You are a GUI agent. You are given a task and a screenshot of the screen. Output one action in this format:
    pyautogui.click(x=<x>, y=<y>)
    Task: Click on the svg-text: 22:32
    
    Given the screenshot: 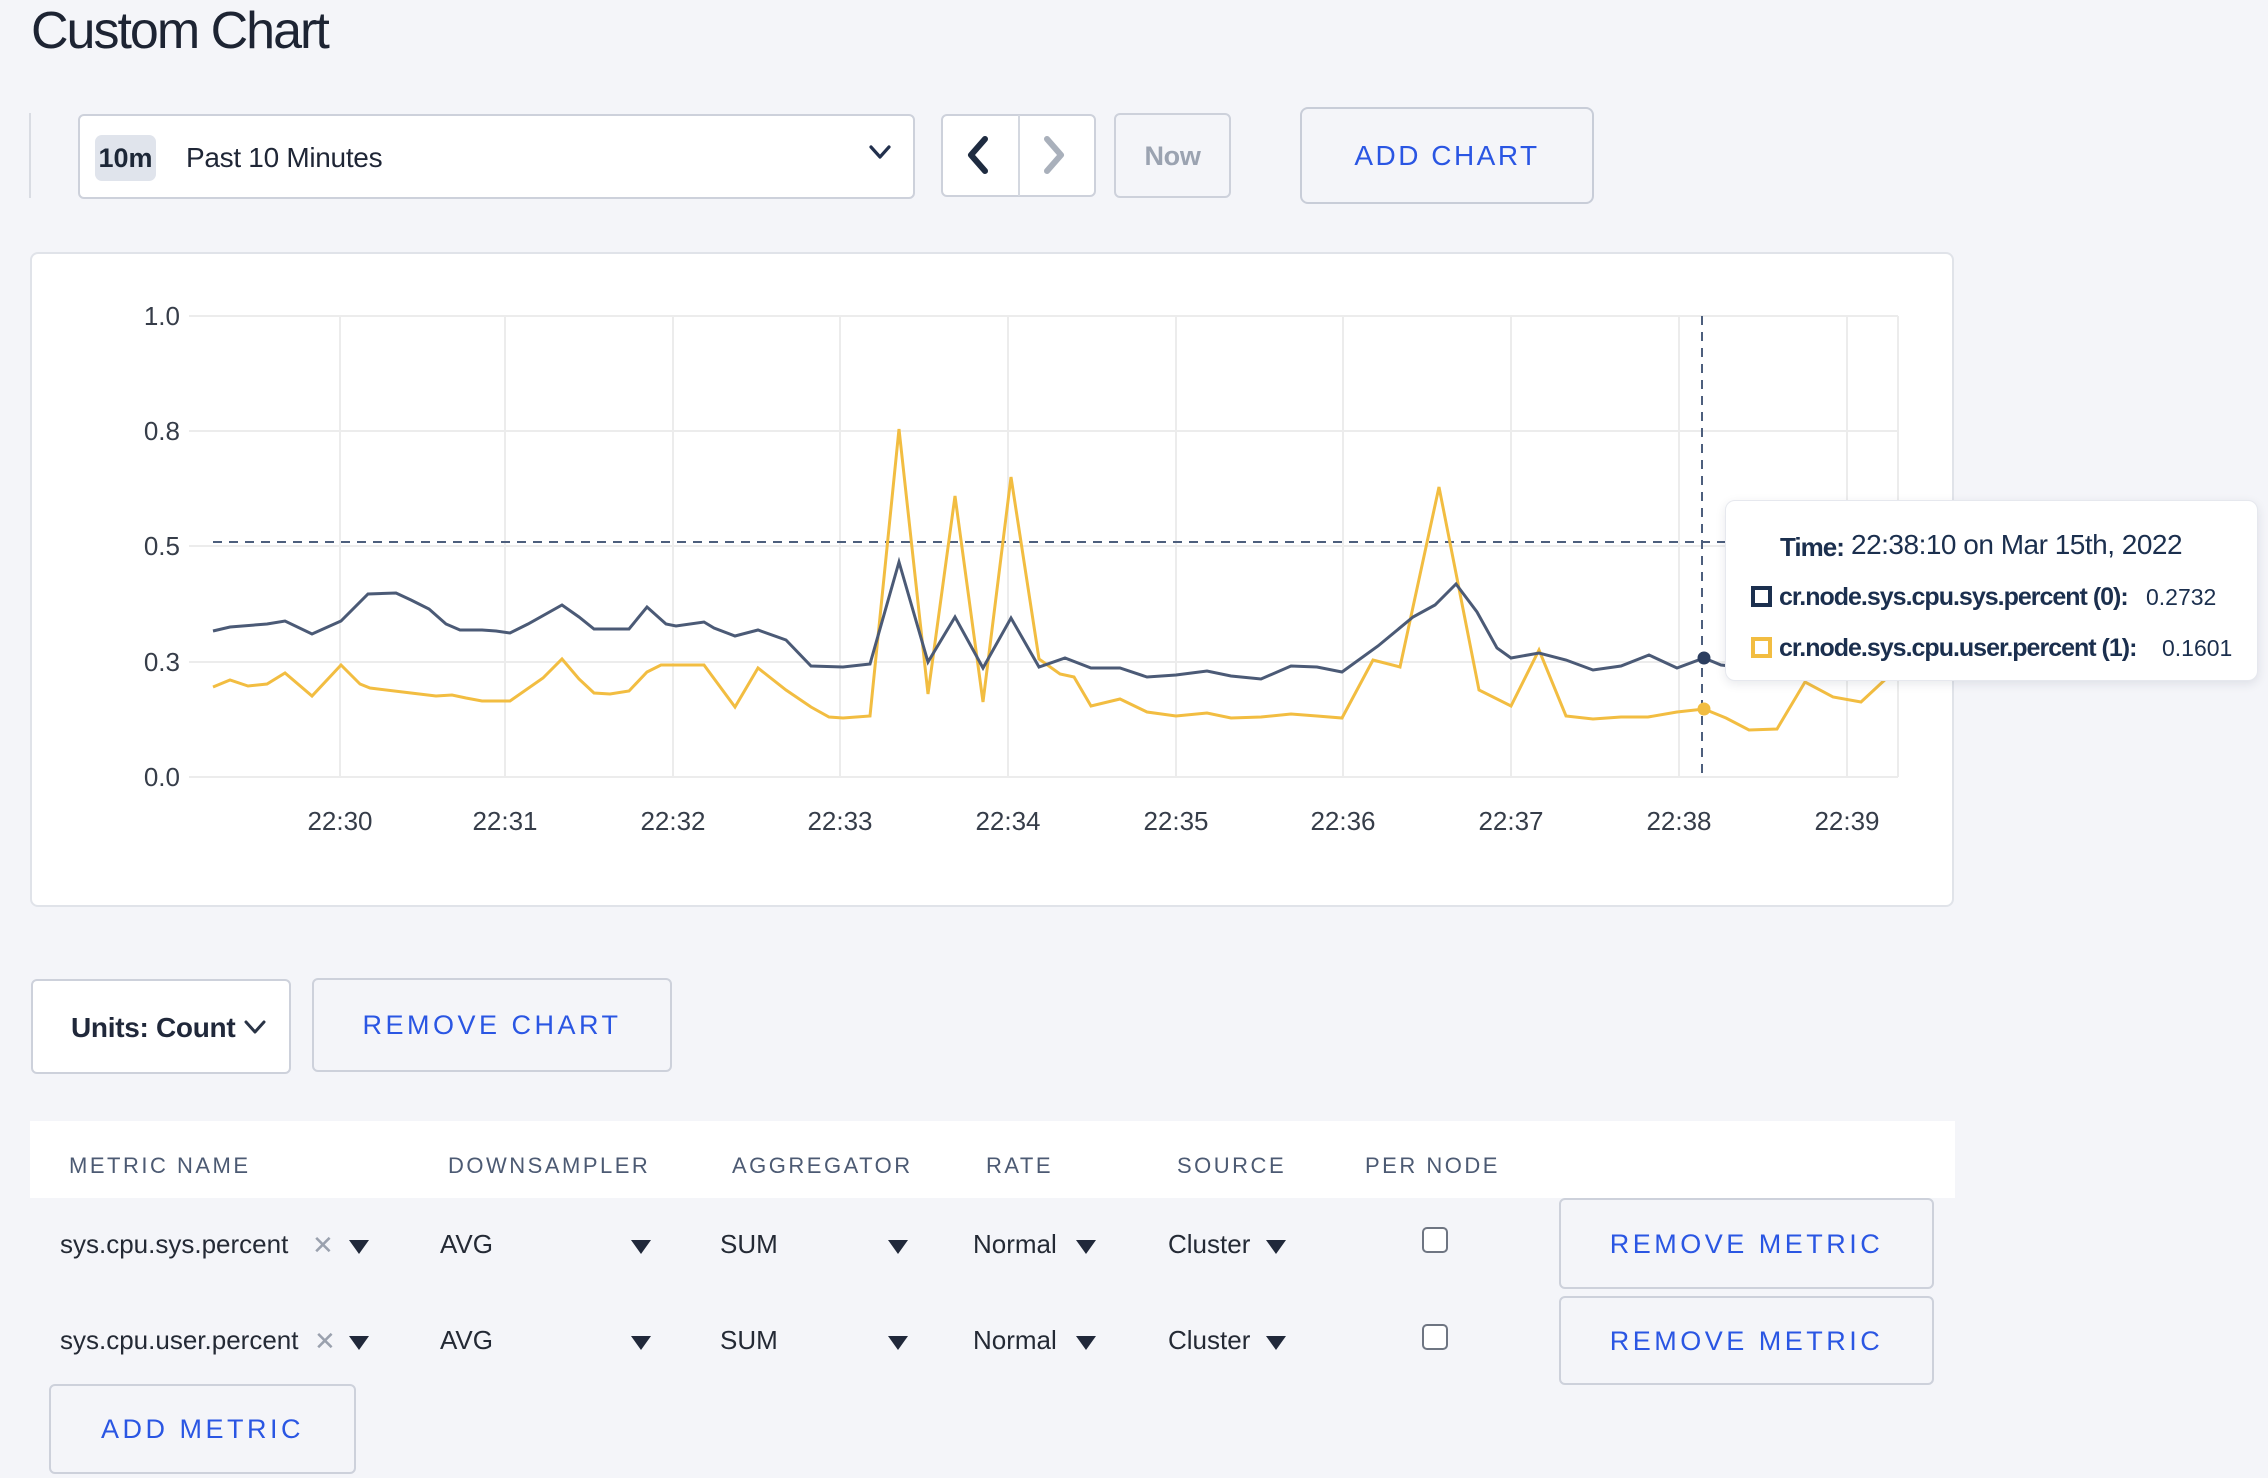 What is the action you would take?
    pyautogui.click(x=672, y=821)
    